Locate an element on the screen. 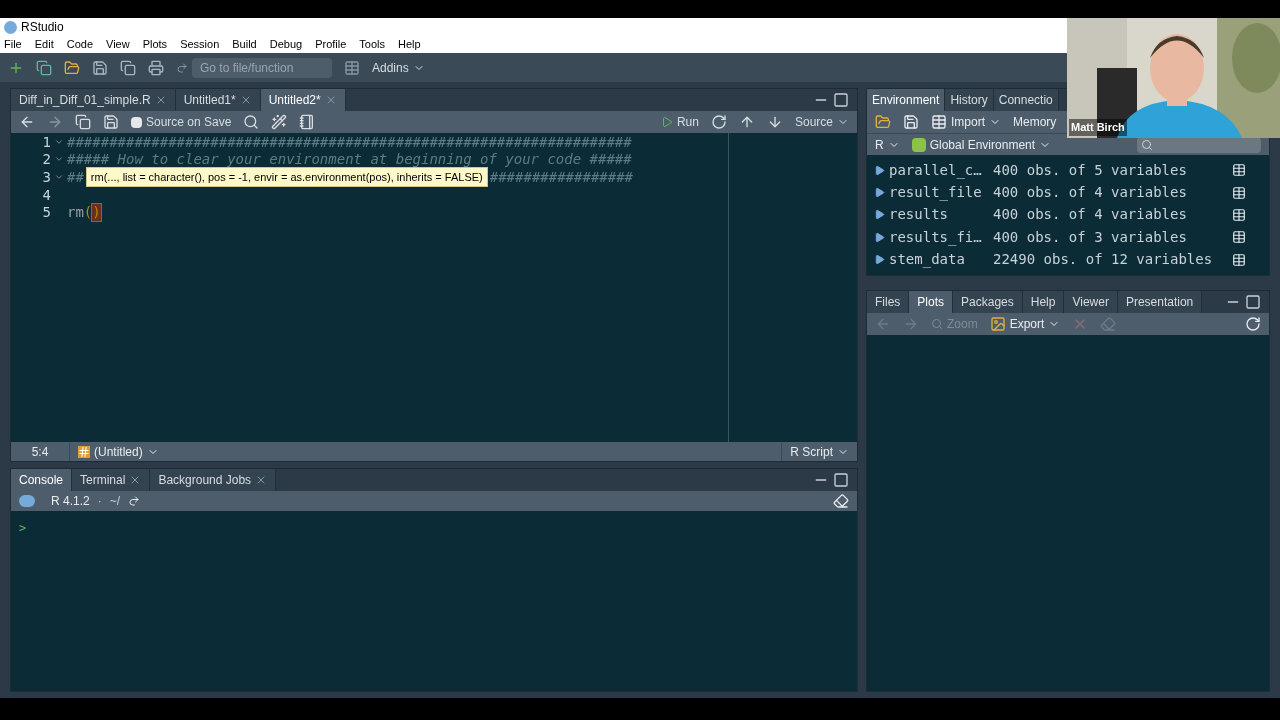 The height and width of the screenshot is (720, 1280). tab: Environment is located at coordinates (906, 100).